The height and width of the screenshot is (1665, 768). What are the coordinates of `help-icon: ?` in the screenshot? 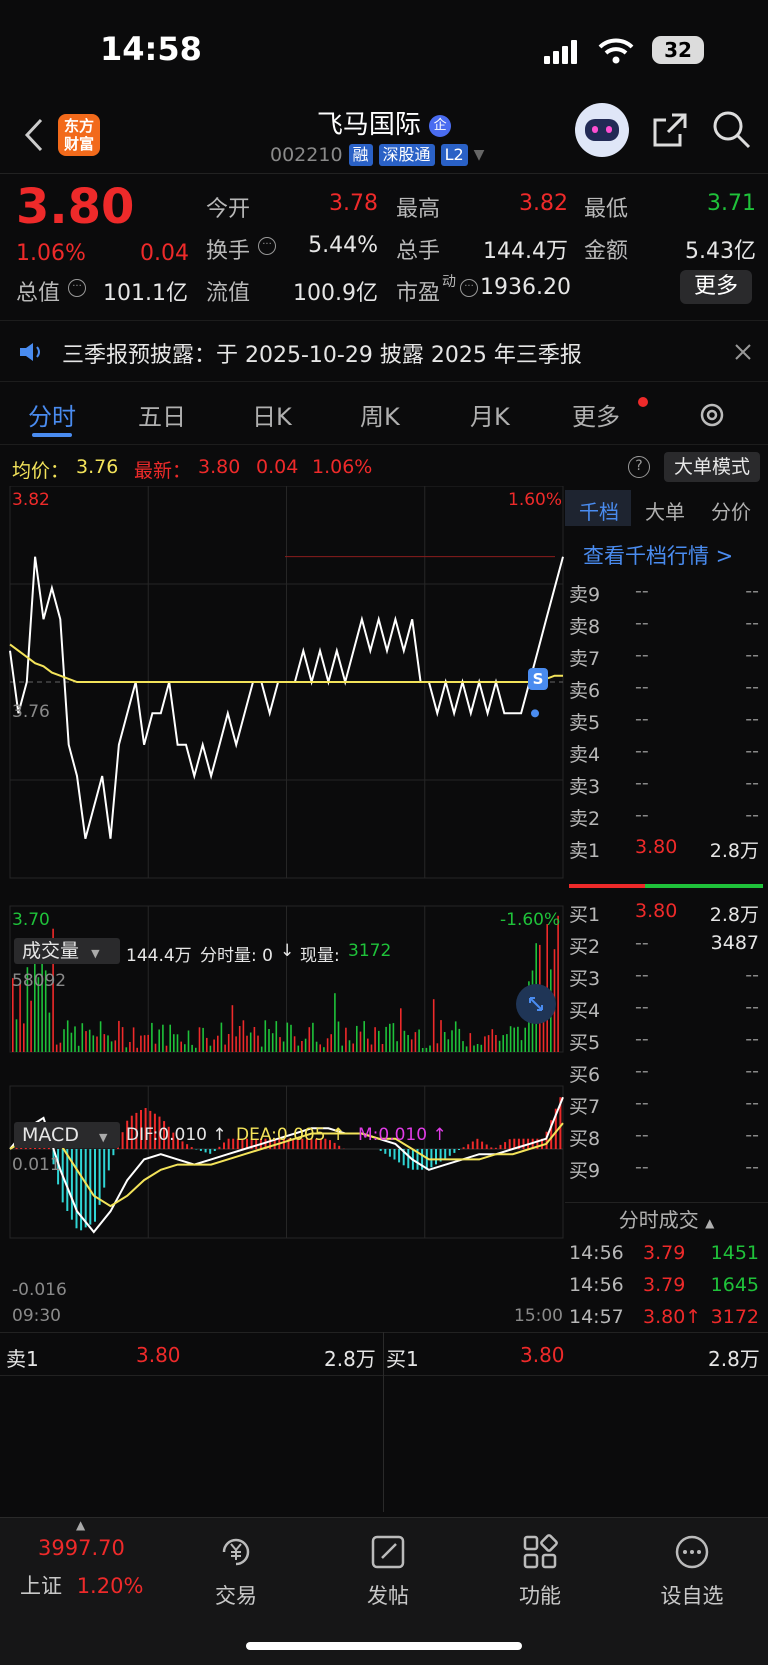 It's located at (639, 467).